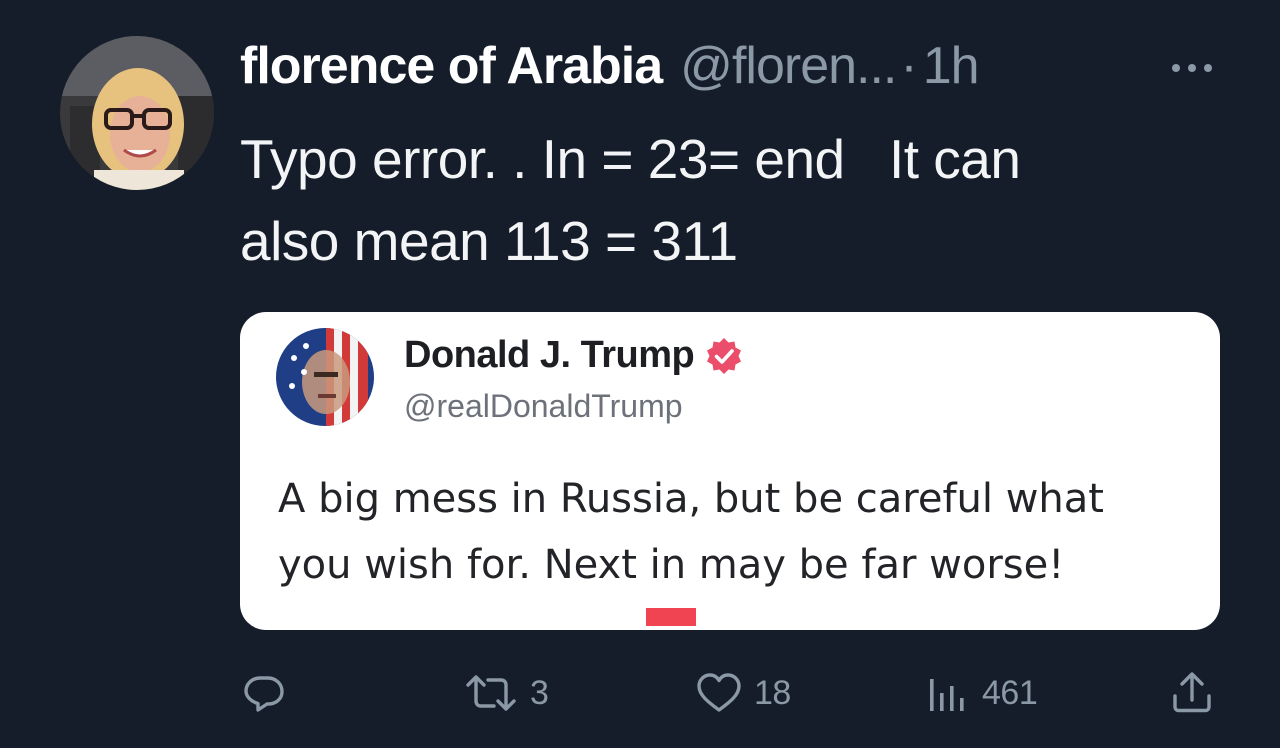  I want to click on share-icon, so click(1192, 693).